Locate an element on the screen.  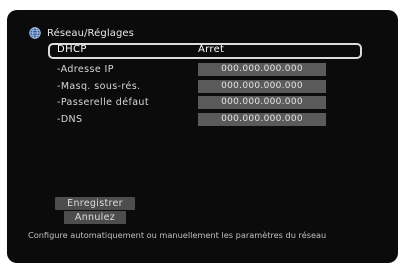
ip-address-row: -Adresse IP 000.000.000.000 is located at coordinates (205, 70).